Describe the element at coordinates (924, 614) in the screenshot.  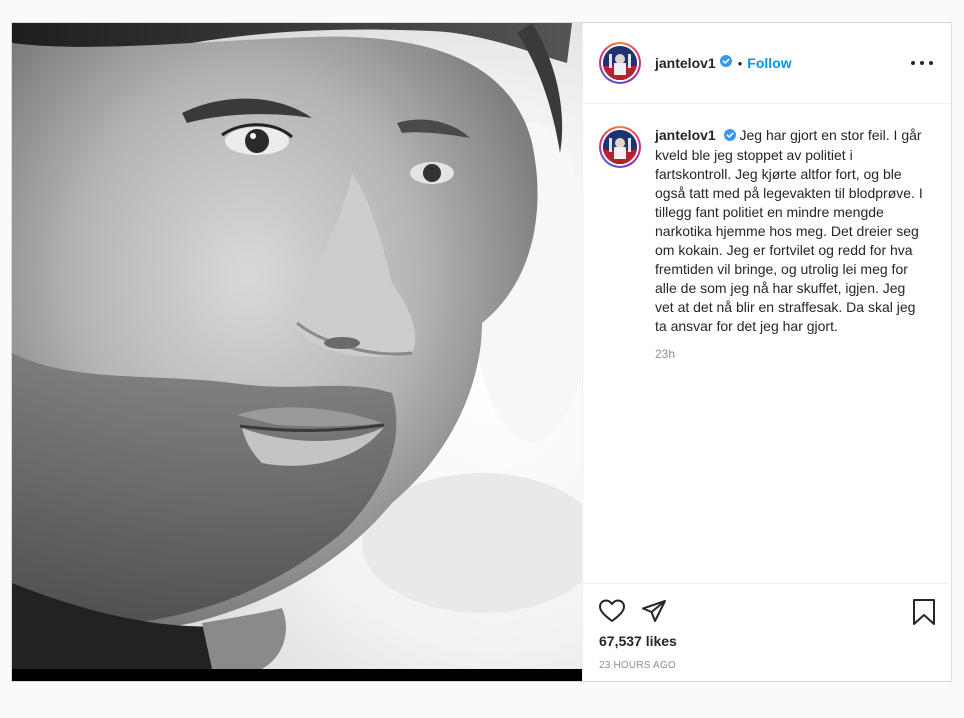
I see `bookmark-icon` at that location.